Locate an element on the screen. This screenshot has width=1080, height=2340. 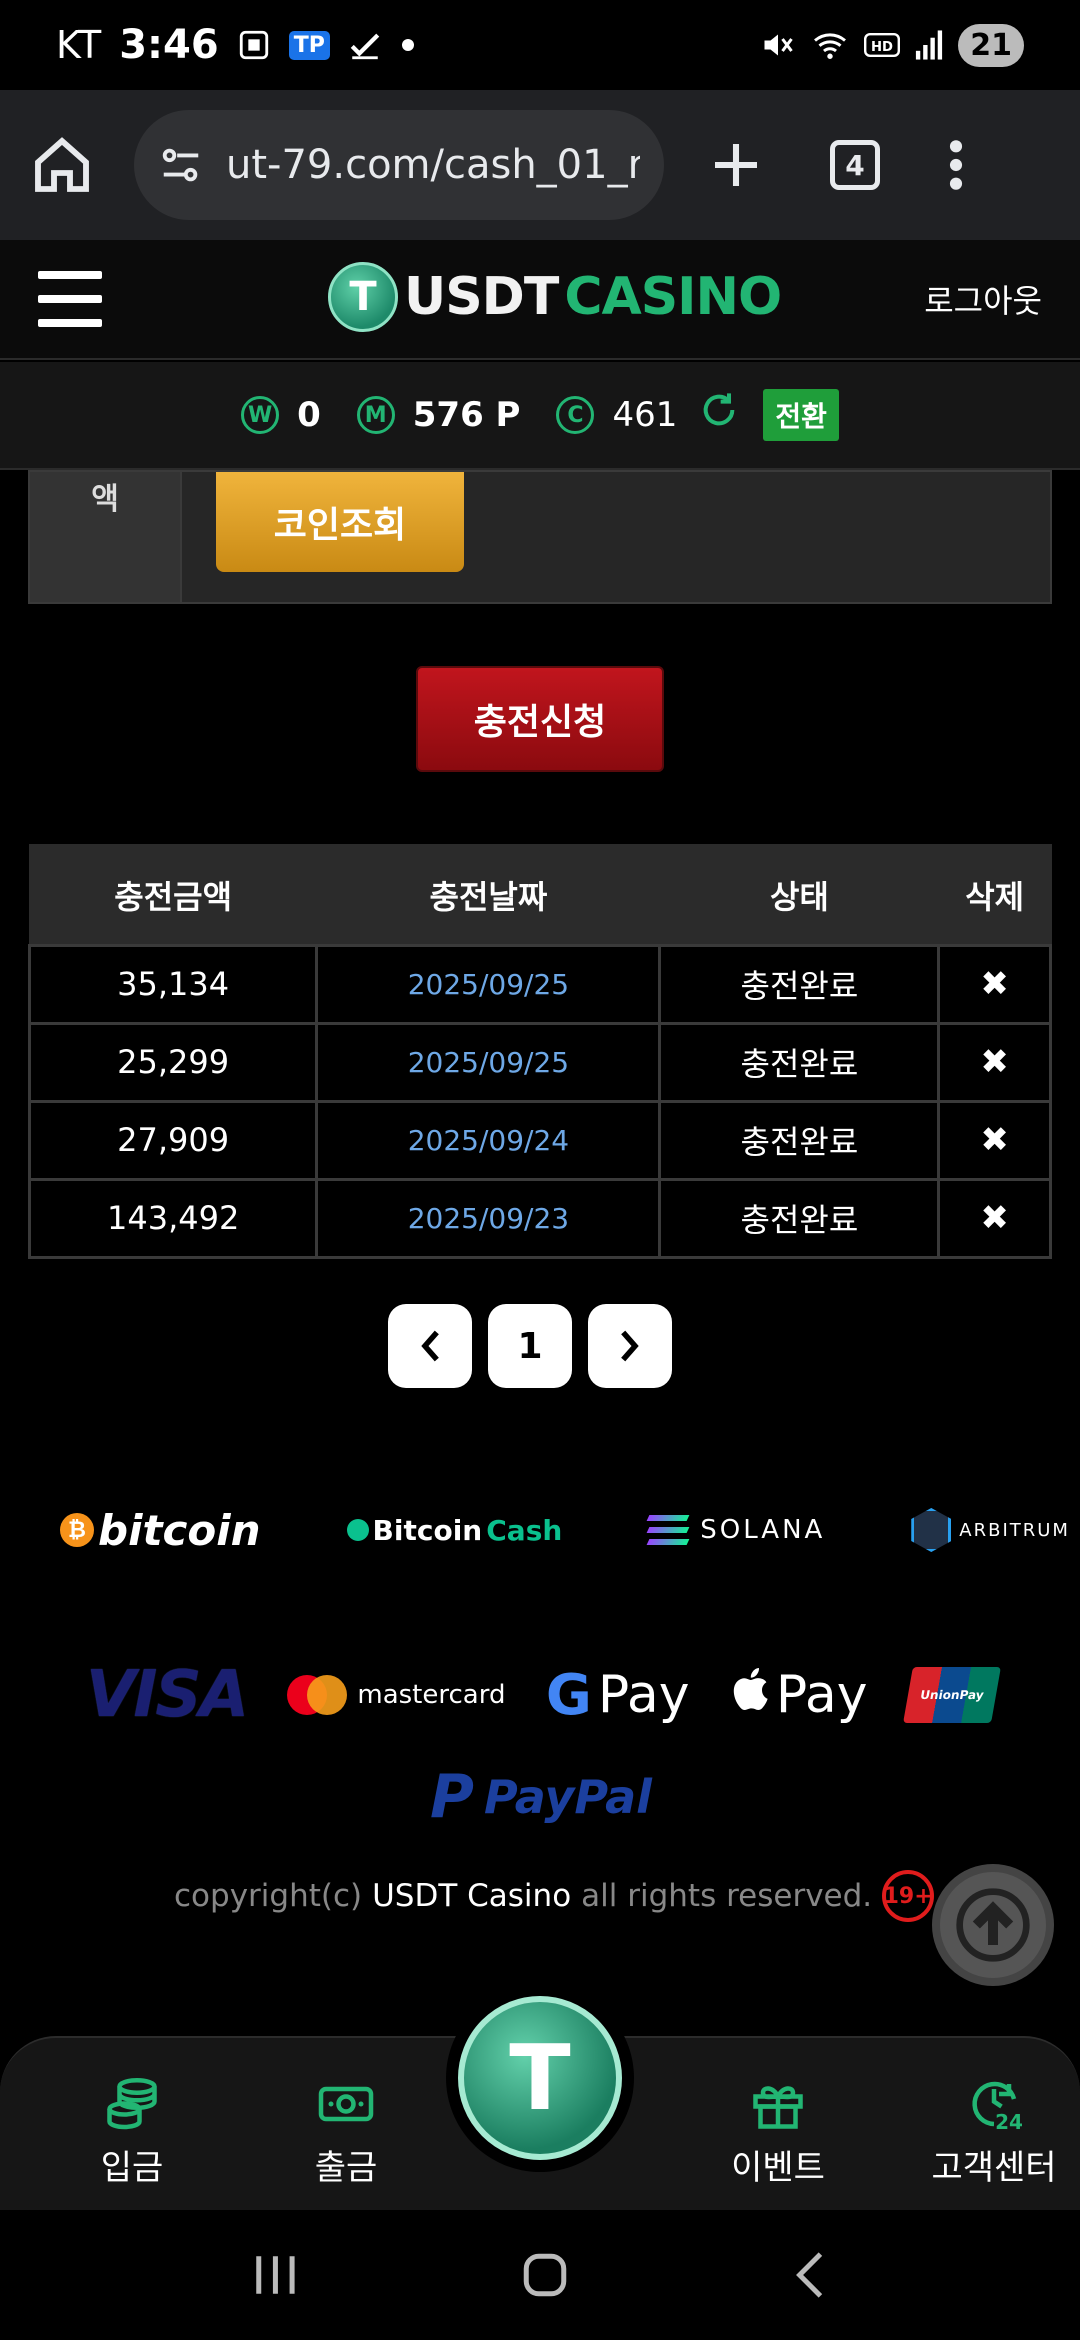
refresh-icon is located at coordinates (719, 415).